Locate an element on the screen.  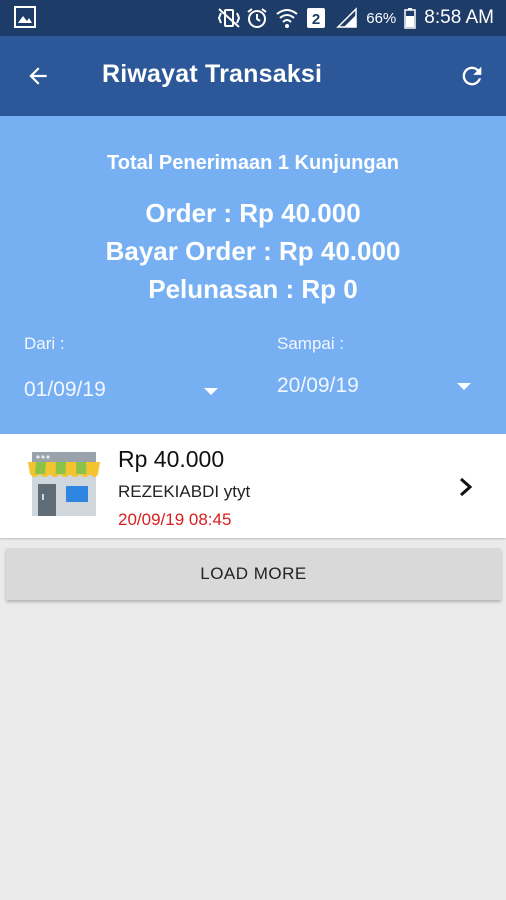
sim-2-icon: 2 is located at coordinates (317, 18).